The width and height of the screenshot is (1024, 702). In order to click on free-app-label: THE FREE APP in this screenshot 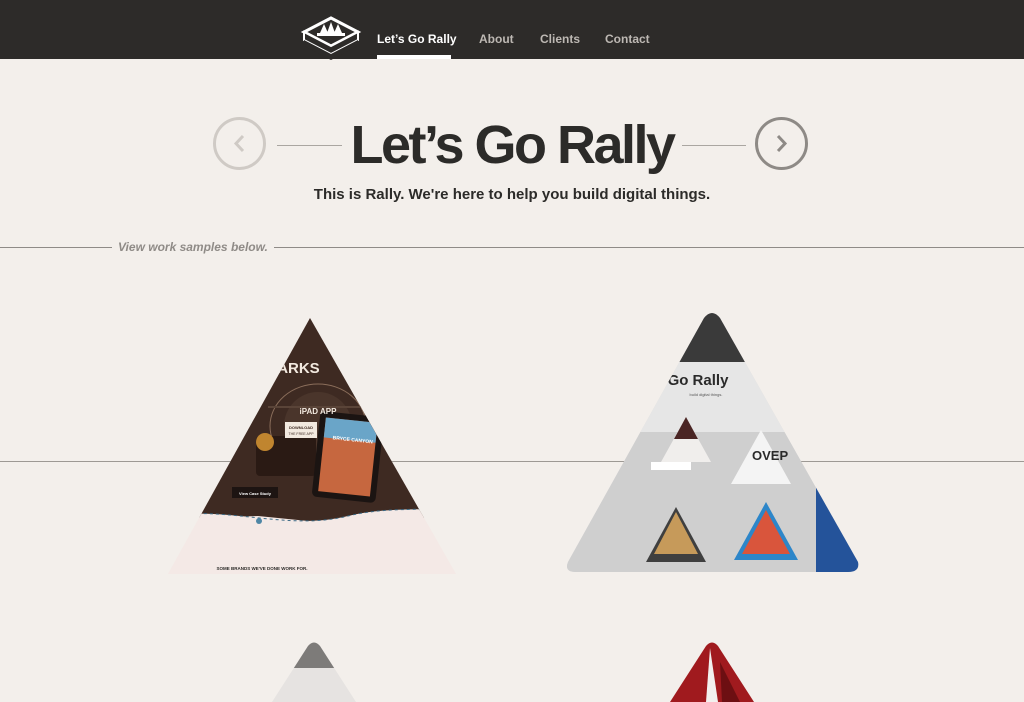, I will do `click(301, 434)`.